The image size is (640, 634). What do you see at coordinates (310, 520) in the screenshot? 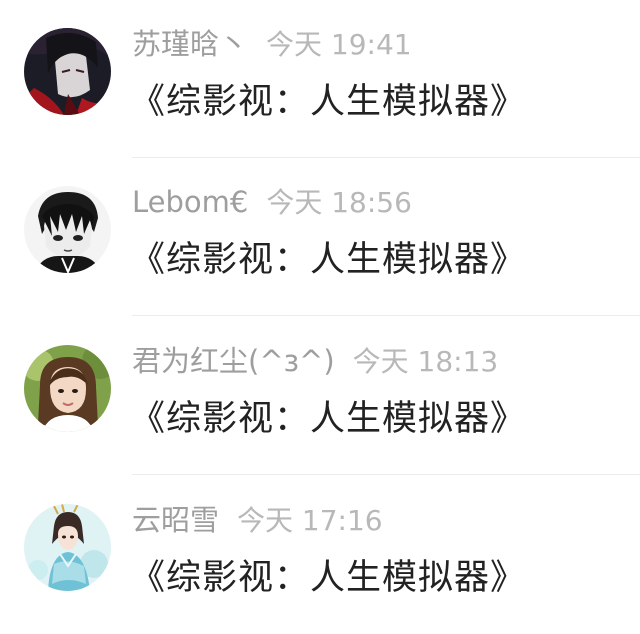
I see `timestamp: 今天 17:16` at bounding box center [310, 520].